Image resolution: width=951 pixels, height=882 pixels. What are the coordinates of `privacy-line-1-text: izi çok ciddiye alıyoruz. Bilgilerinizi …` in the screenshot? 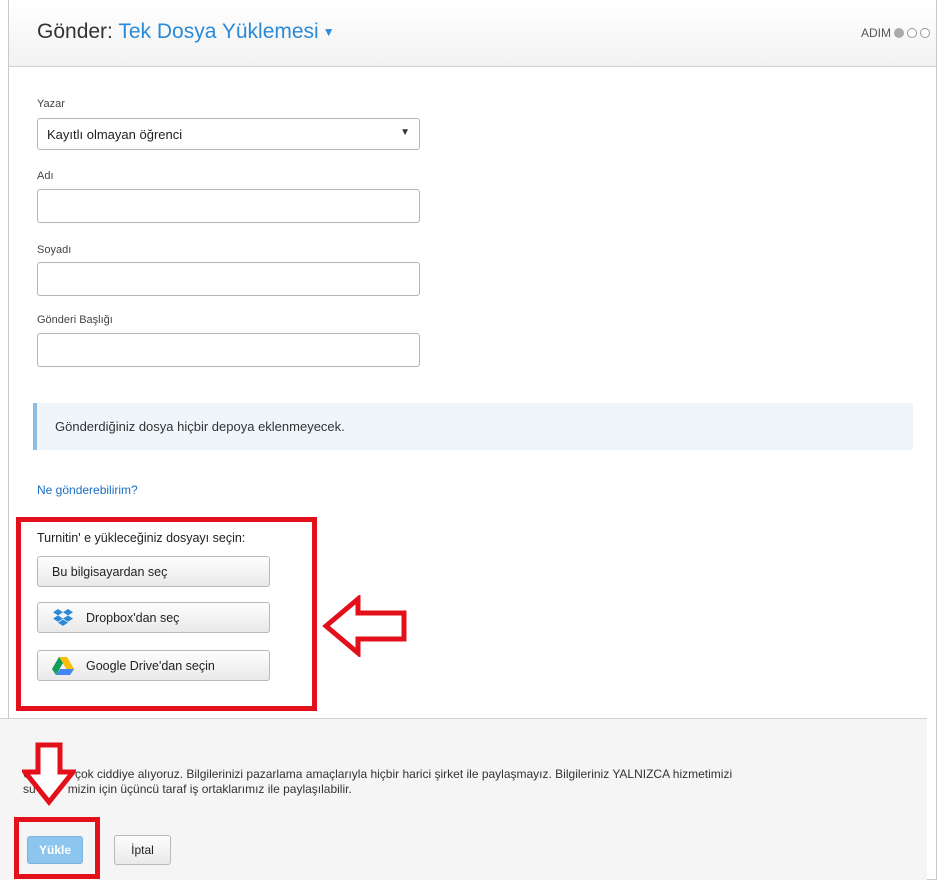 It's located at (396, 774).